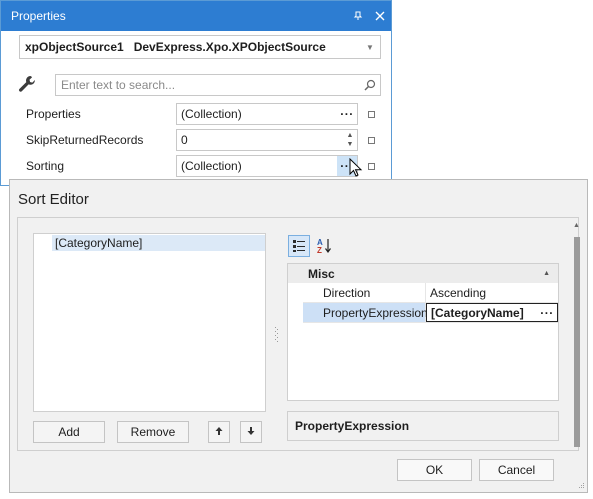 The width and height of the screenshot is (593, 499). What do you see at coordinates (516, 470) in the screenshot?
I see `cancel-button: Cancel` at bounding box center [516, 470].